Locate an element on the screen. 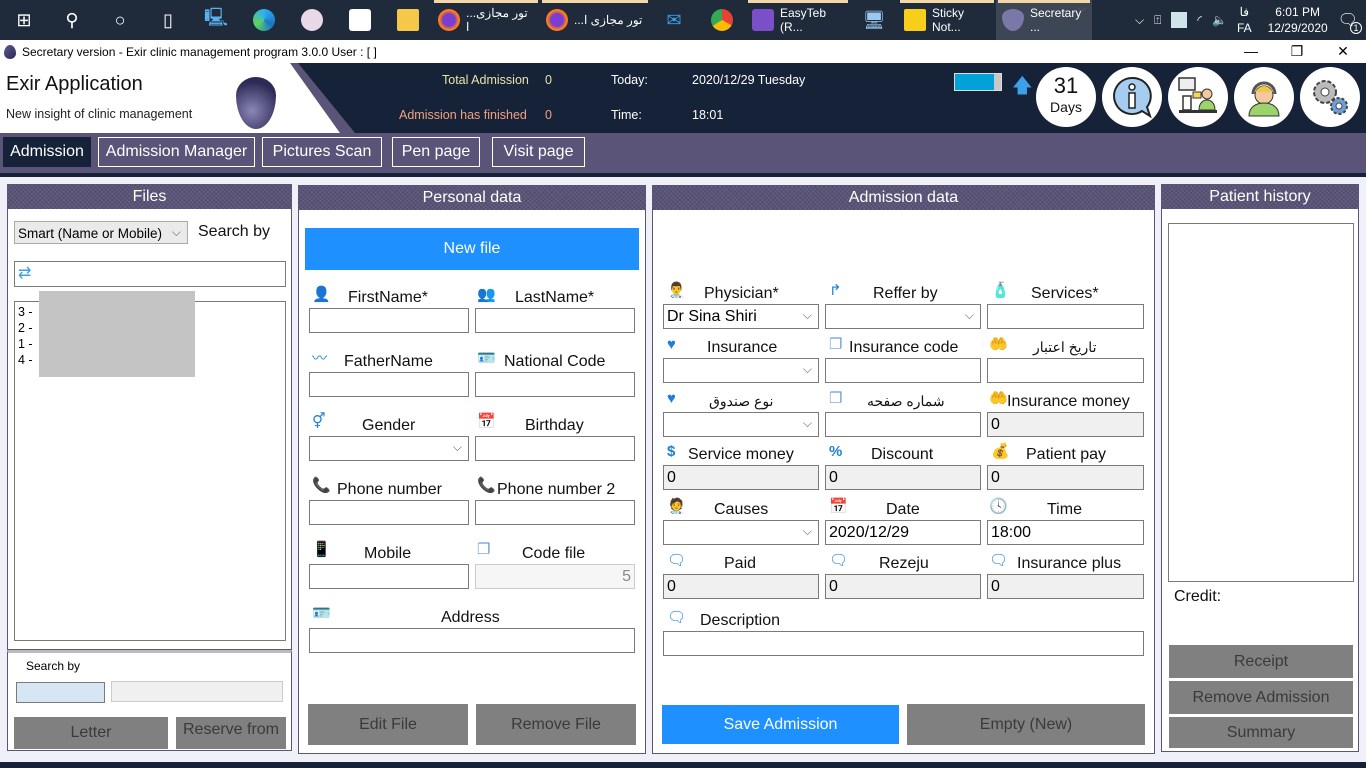 The height and width of the screenshot is (768, 1366). volume-icon: 🔈 is located at coordinates (1219, 20).